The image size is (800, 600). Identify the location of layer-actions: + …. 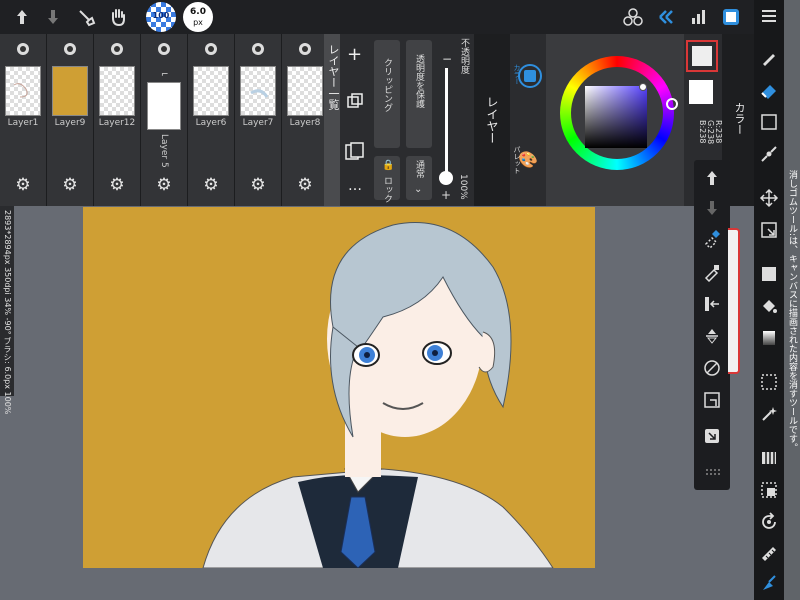
(355, 120).